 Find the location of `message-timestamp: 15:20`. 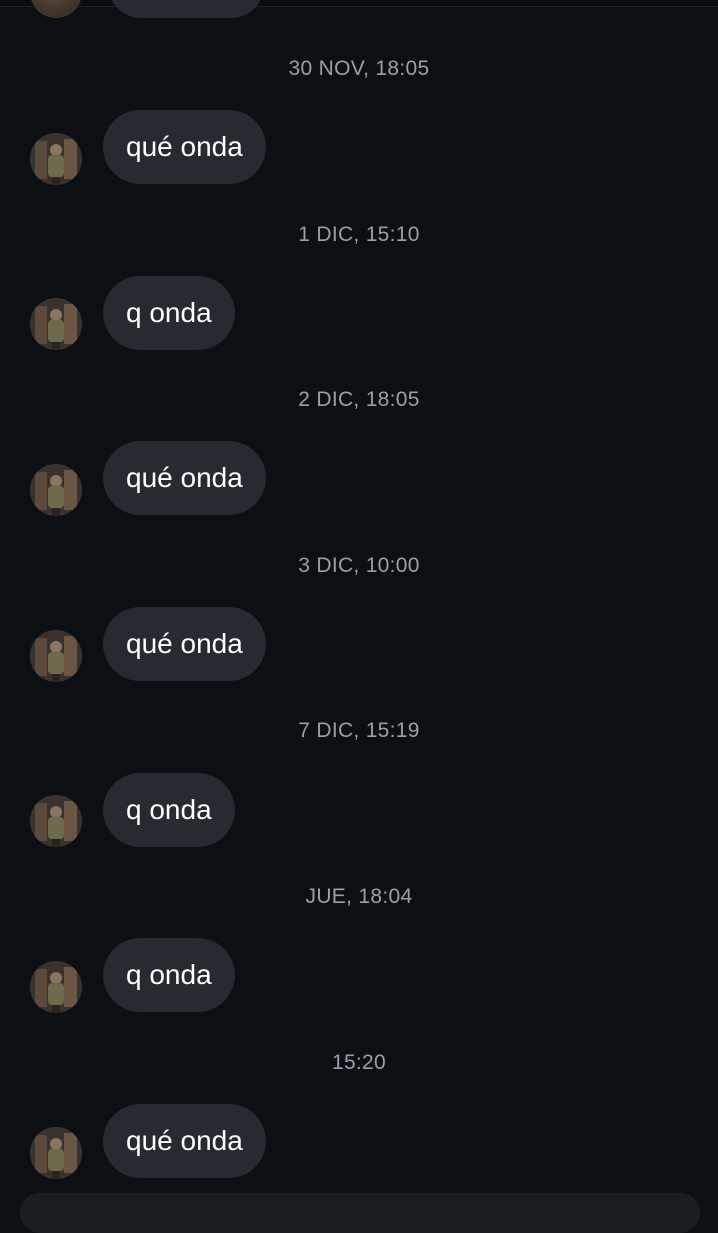

message-timestamp: 15:20 is located at coordinates (359, 1062).